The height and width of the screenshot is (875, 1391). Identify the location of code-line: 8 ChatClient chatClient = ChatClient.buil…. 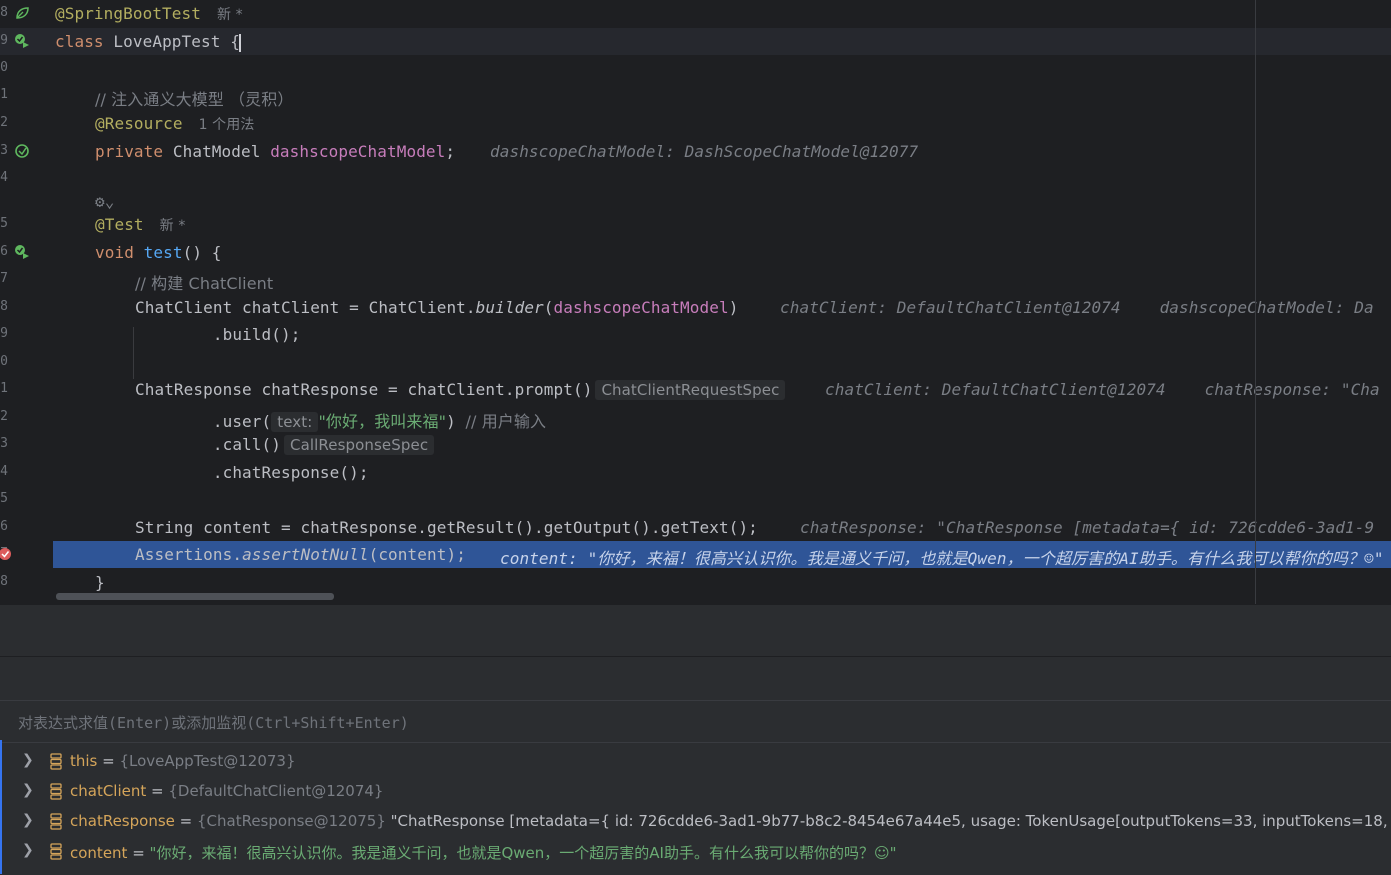
(695, 307).